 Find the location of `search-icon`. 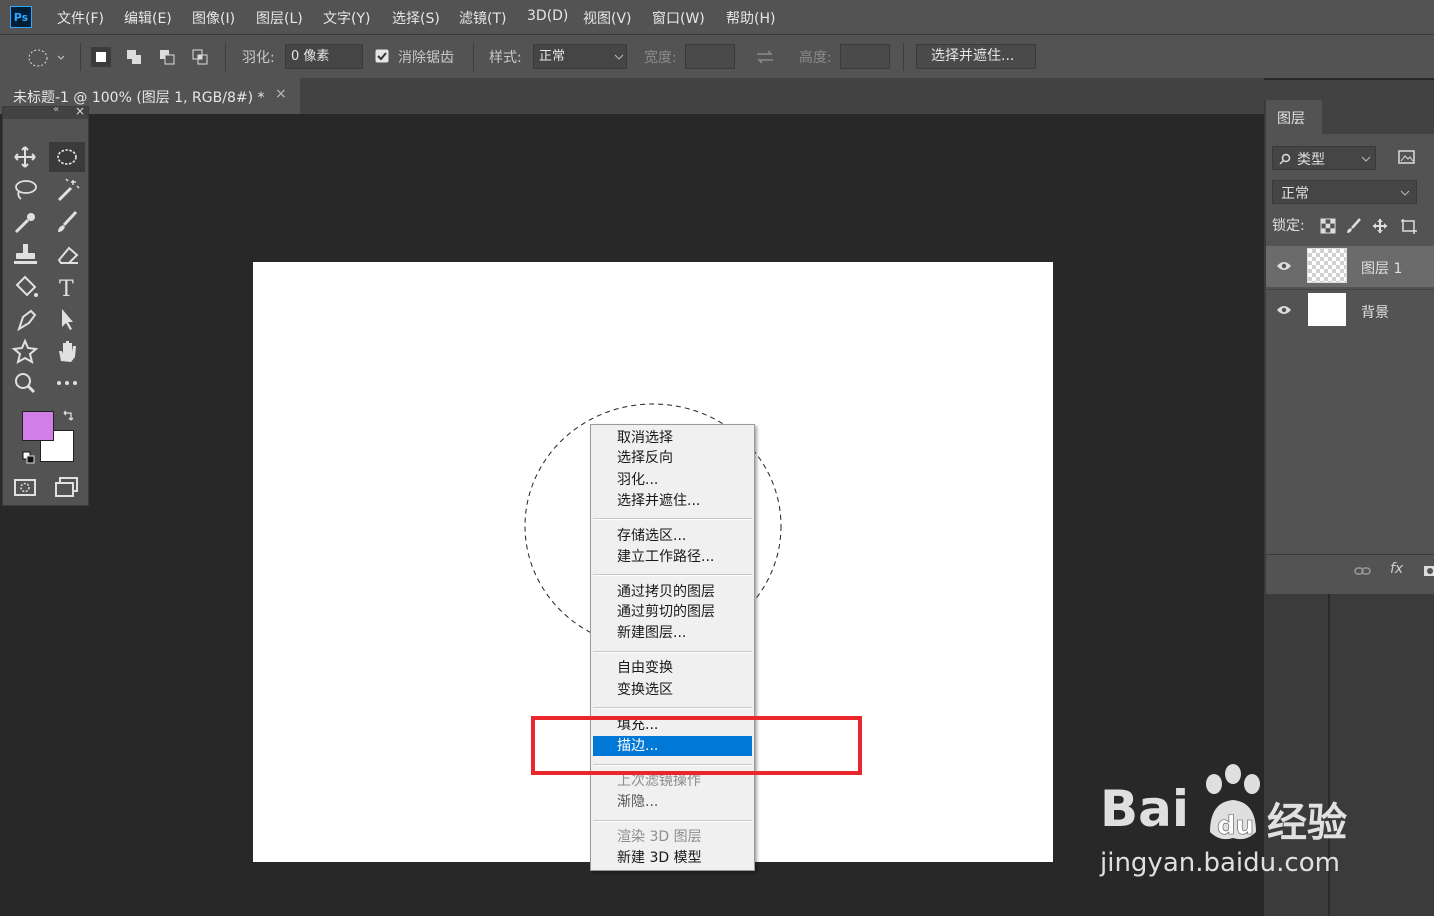

search-icon is located at coordinates (1285, 159).